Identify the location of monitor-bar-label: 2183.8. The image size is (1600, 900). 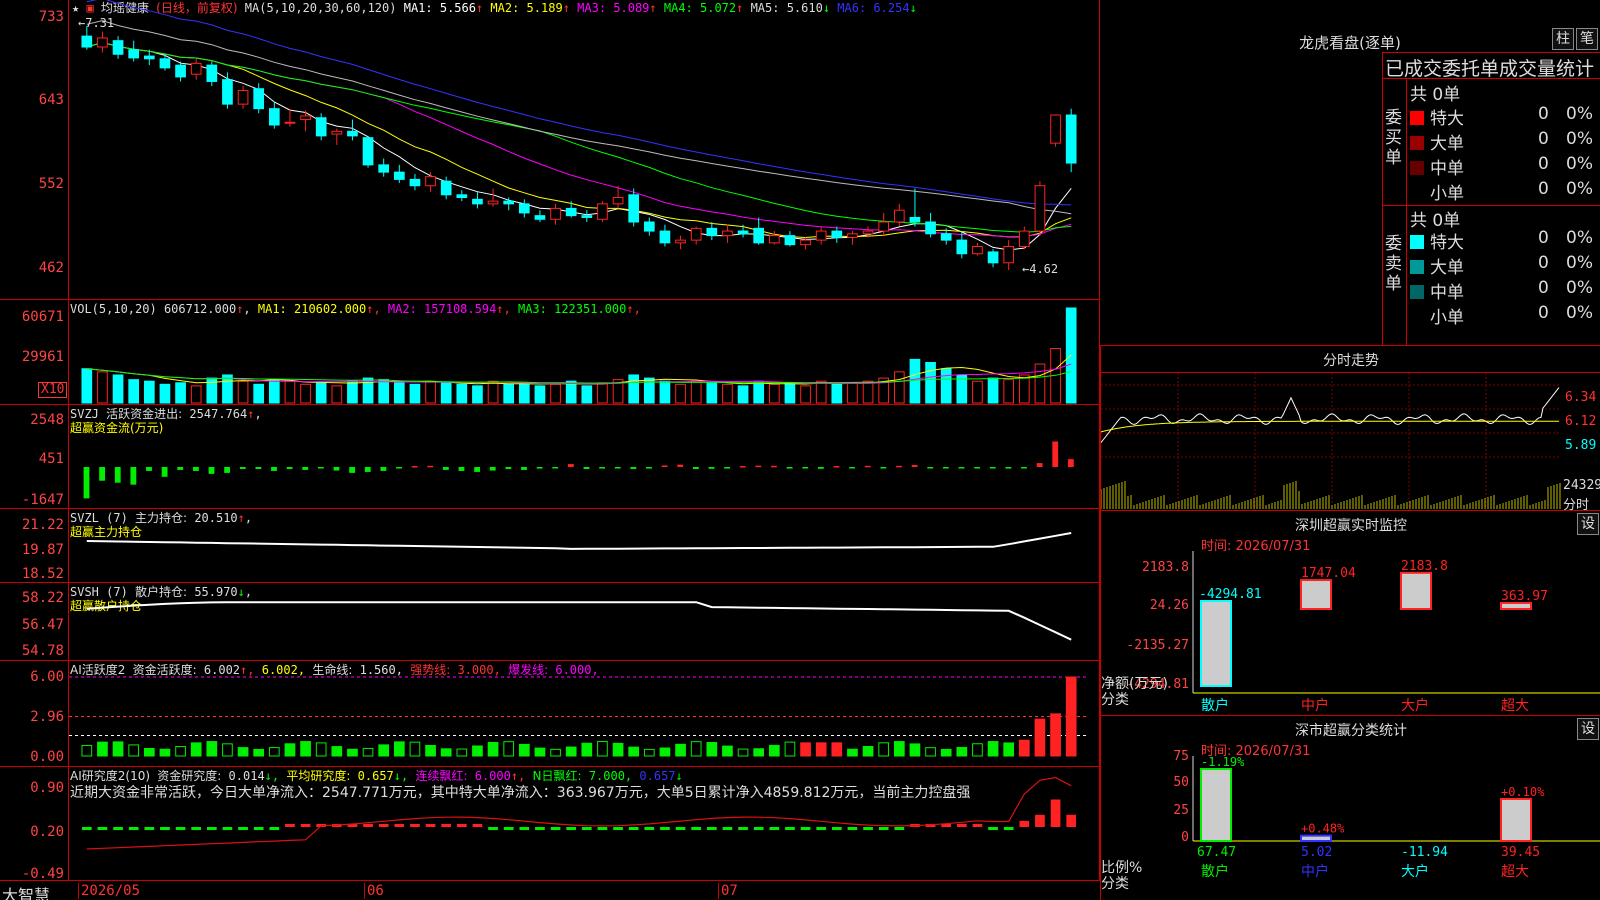
(1424, 566).